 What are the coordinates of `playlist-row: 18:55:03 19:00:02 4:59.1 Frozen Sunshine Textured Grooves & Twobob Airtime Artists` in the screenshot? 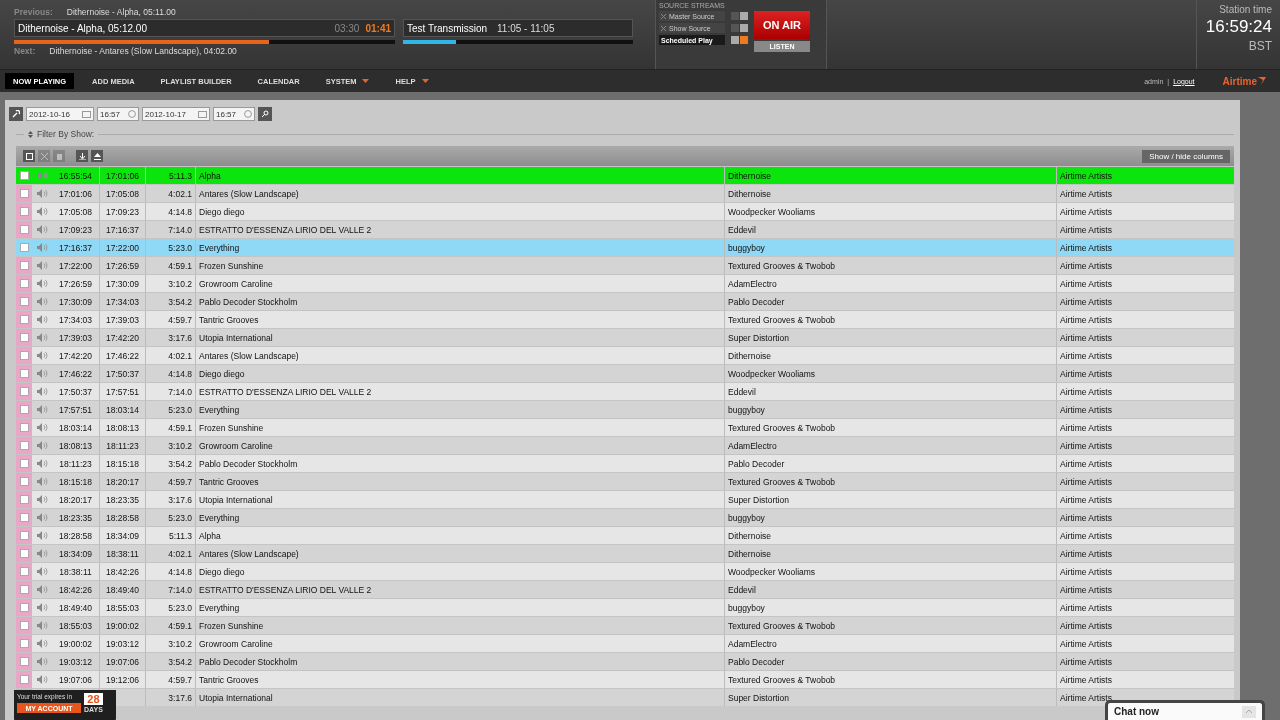 It's located at (625, 625).